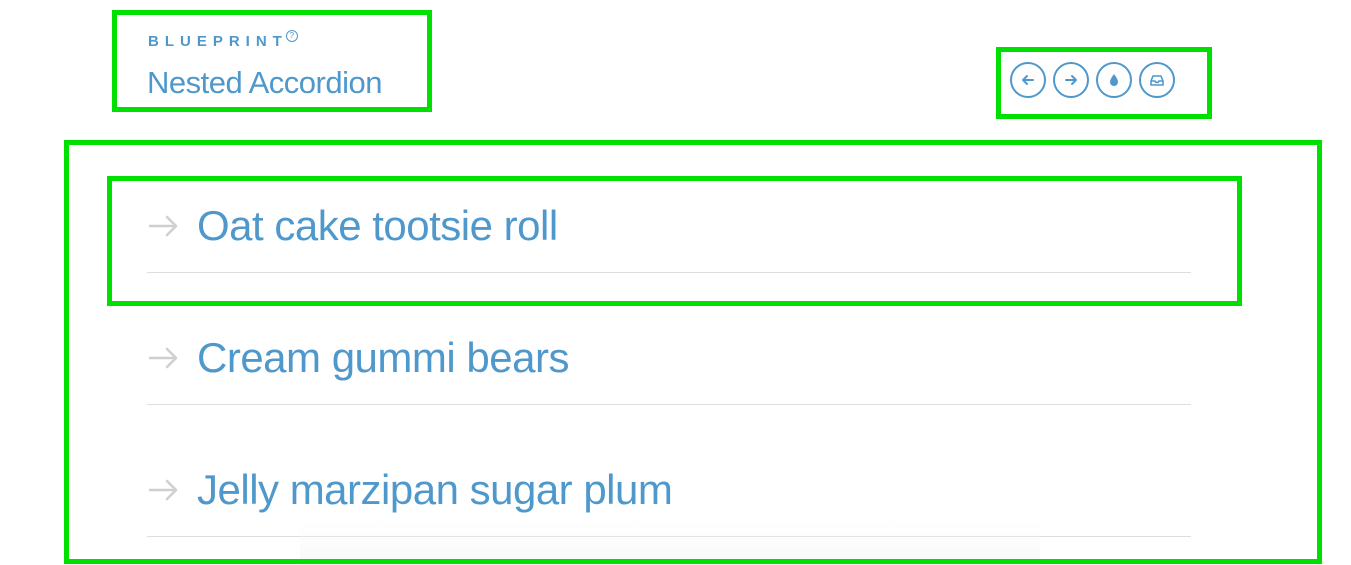 This screenshot has height=565, width=1351. I want to click on accordion-item-label: Jelly marzipan sugar plum, so click(435, 489).